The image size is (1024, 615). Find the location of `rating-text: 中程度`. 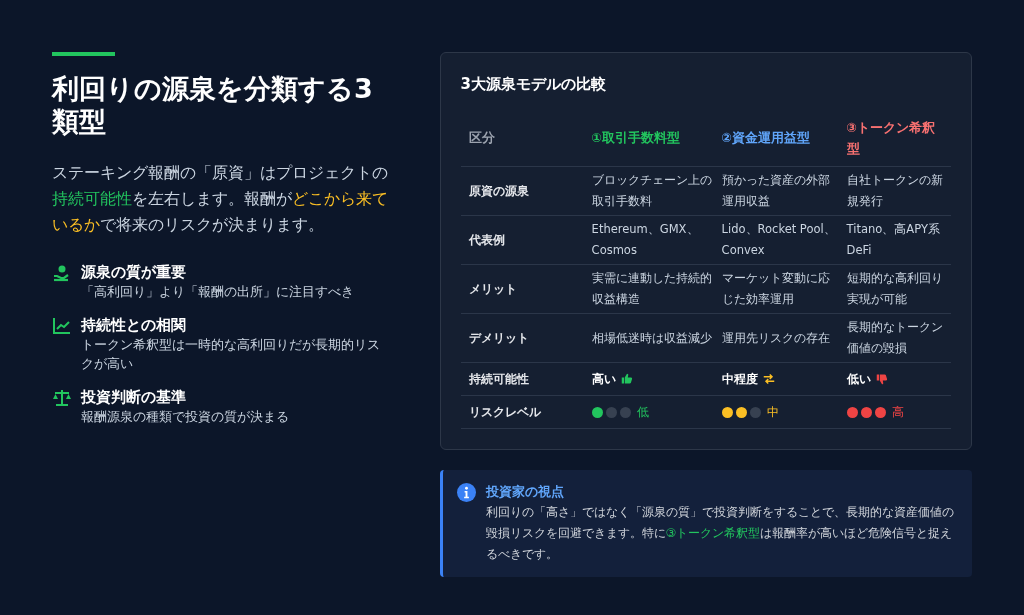

rating-text: 中程度 is located at coordinates (739, 379).